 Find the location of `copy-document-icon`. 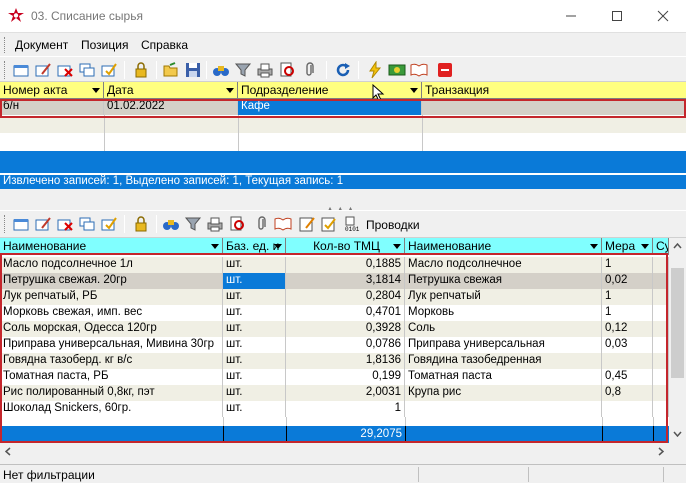

copy-document-icon is located at coordinates (87, 70).